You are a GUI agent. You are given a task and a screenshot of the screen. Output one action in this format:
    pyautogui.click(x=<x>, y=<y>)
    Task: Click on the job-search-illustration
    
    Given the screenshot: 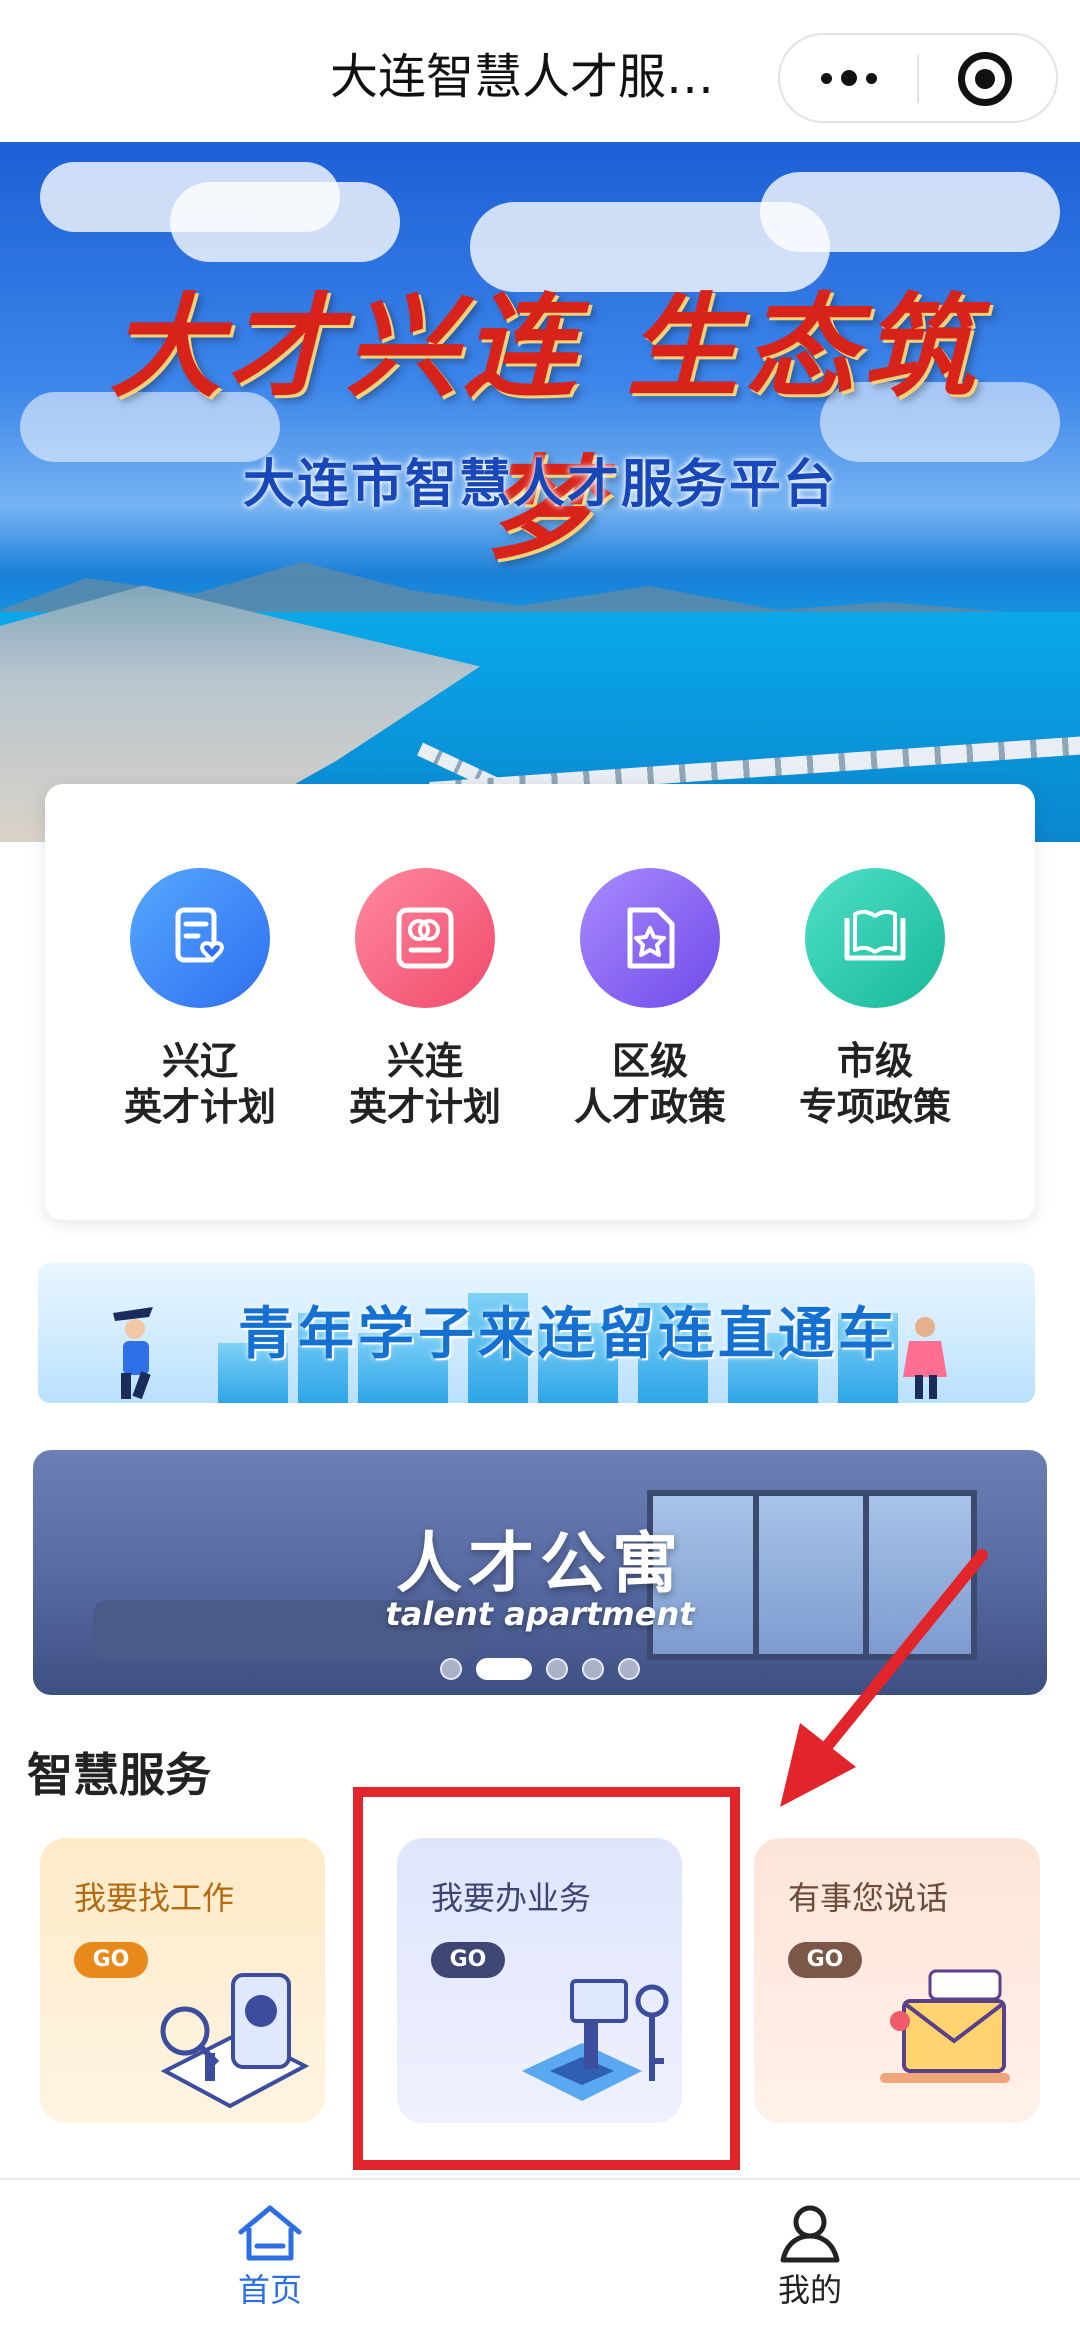 What is the action you would take?
    pyautogui.click(x=235, y=2041)
    